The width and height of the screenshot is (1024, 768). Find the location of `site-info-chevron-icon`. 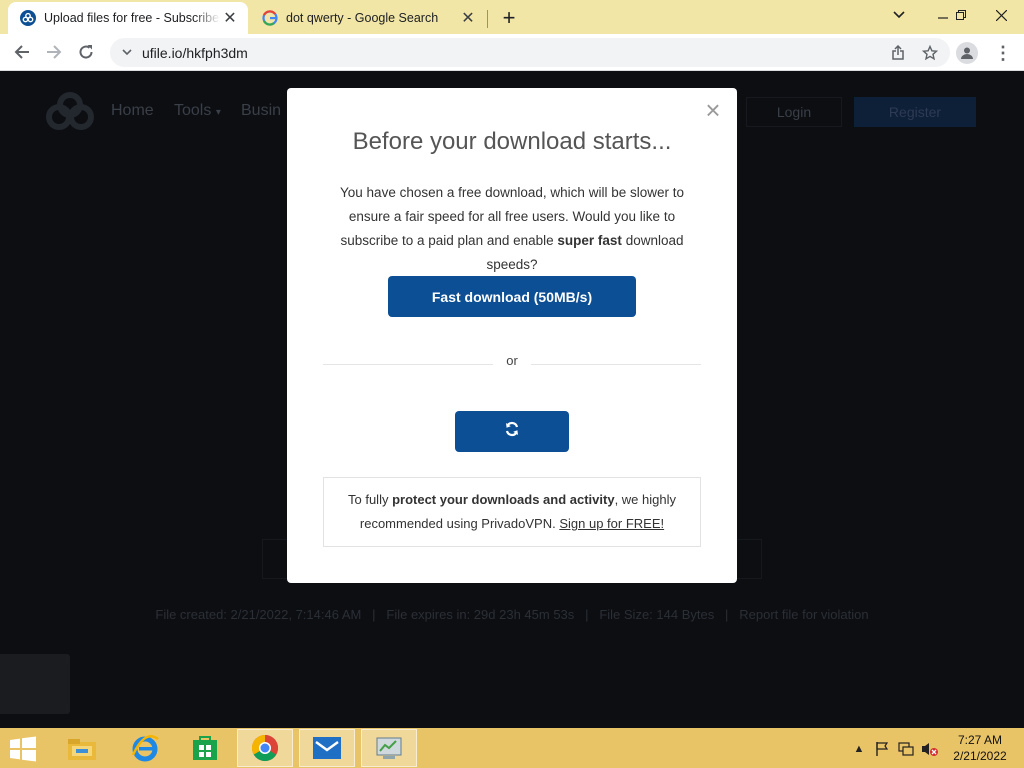

site-info-chevron-icon is located at coordinates (127, 52).